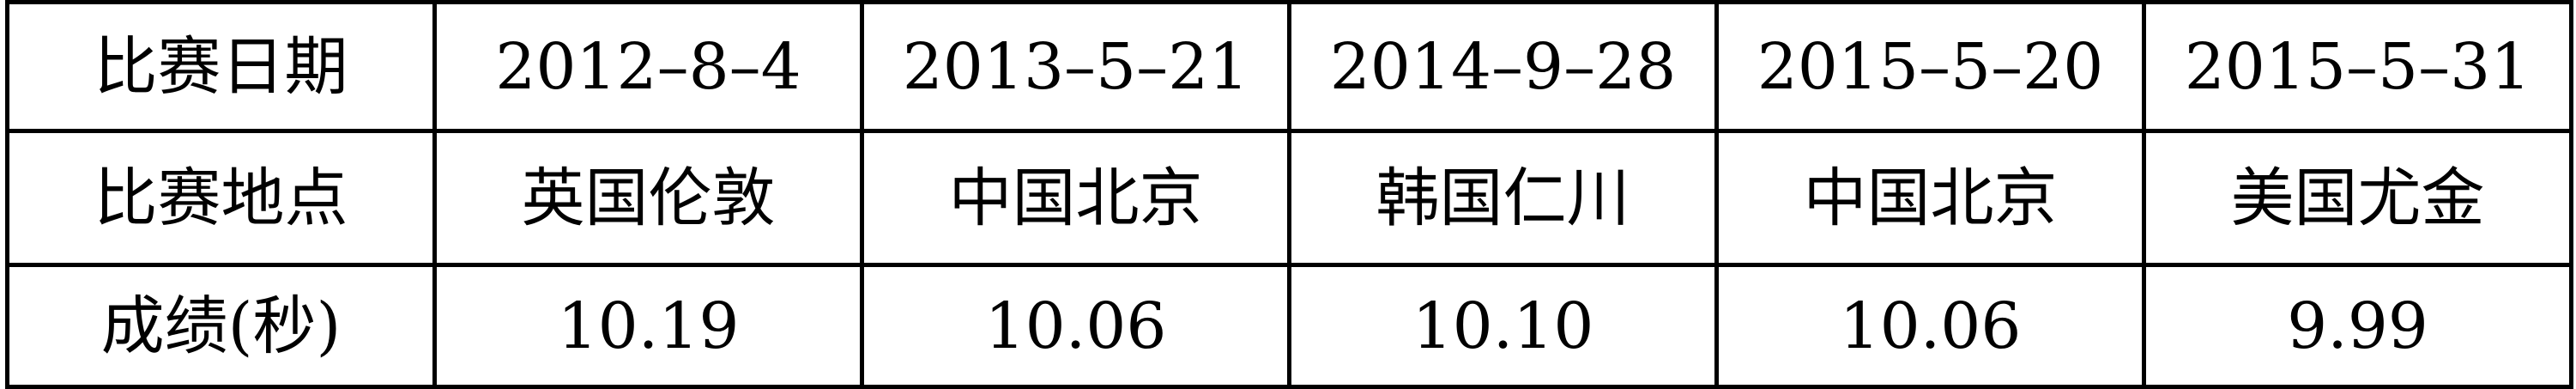 This screenshot has width=2576, height=389. Describe the element at coordinates (1075, 66) in the screenshot. I see `cell-date: 2013–5–21` at that location.